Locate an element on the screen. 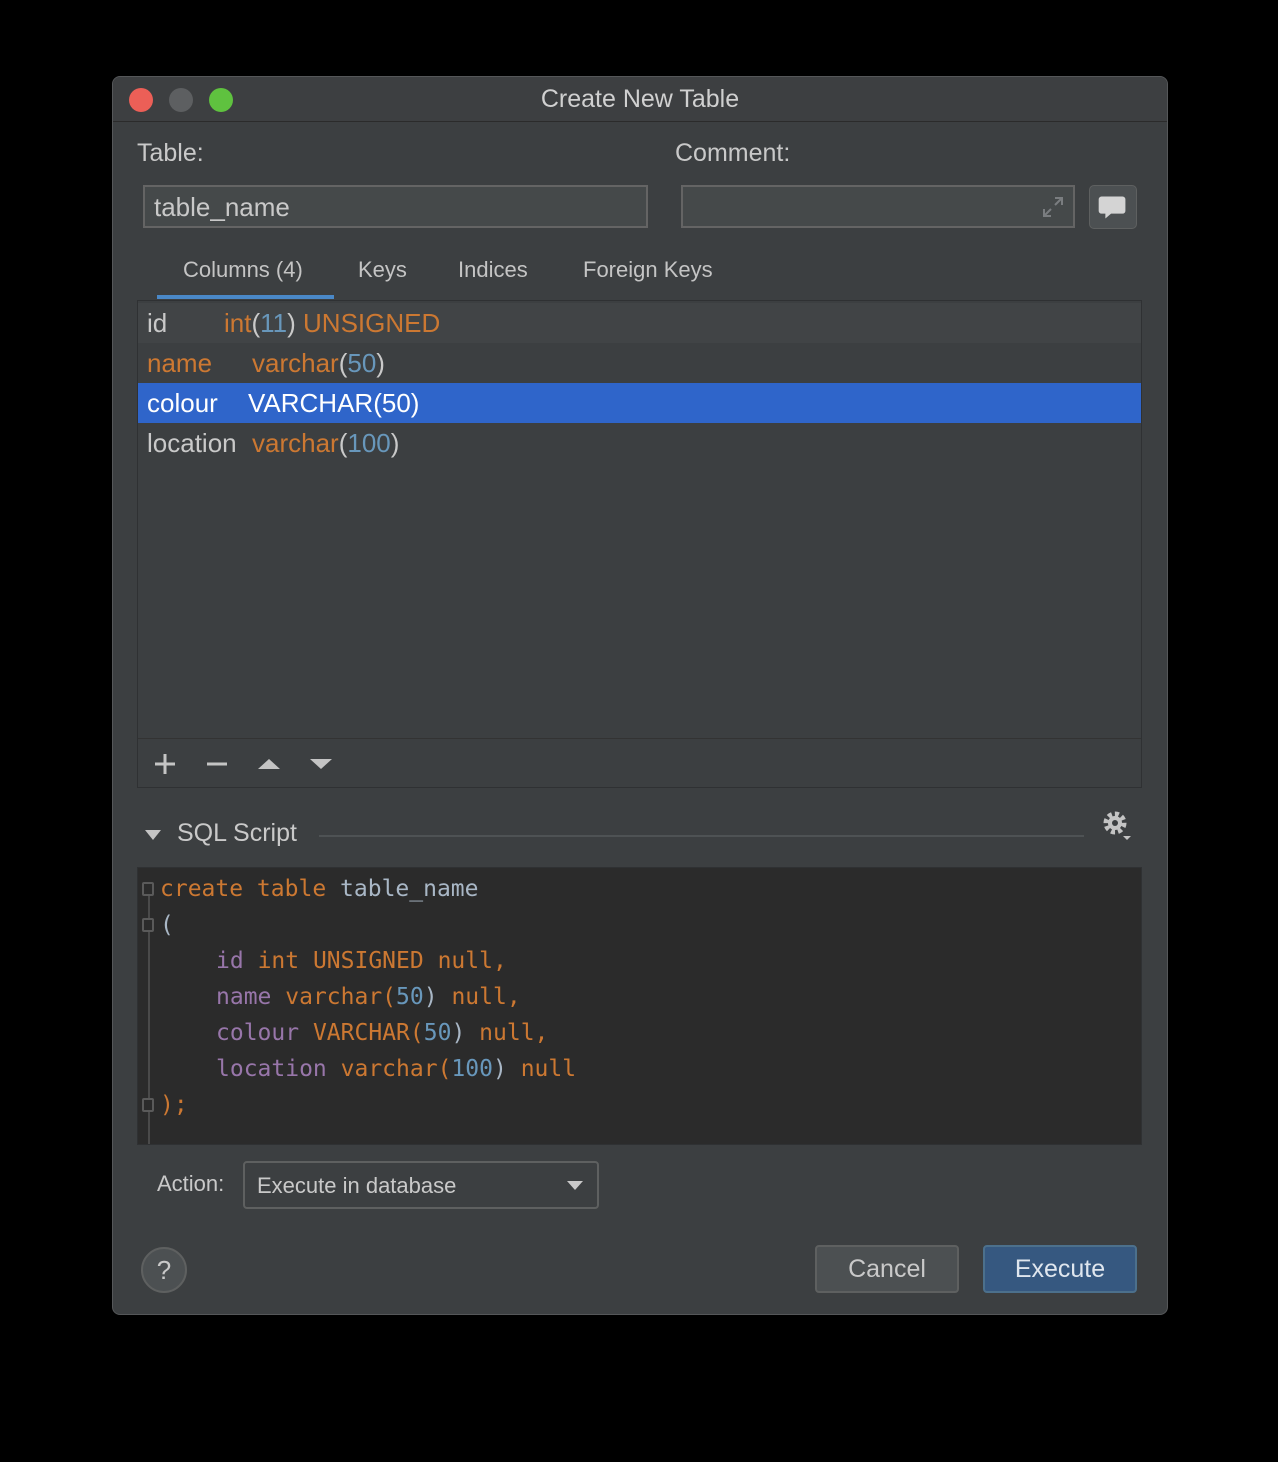 This screenshot has height=1462, width=1278. tab-columns: Columns (4) is located at coordinates (243, 270).